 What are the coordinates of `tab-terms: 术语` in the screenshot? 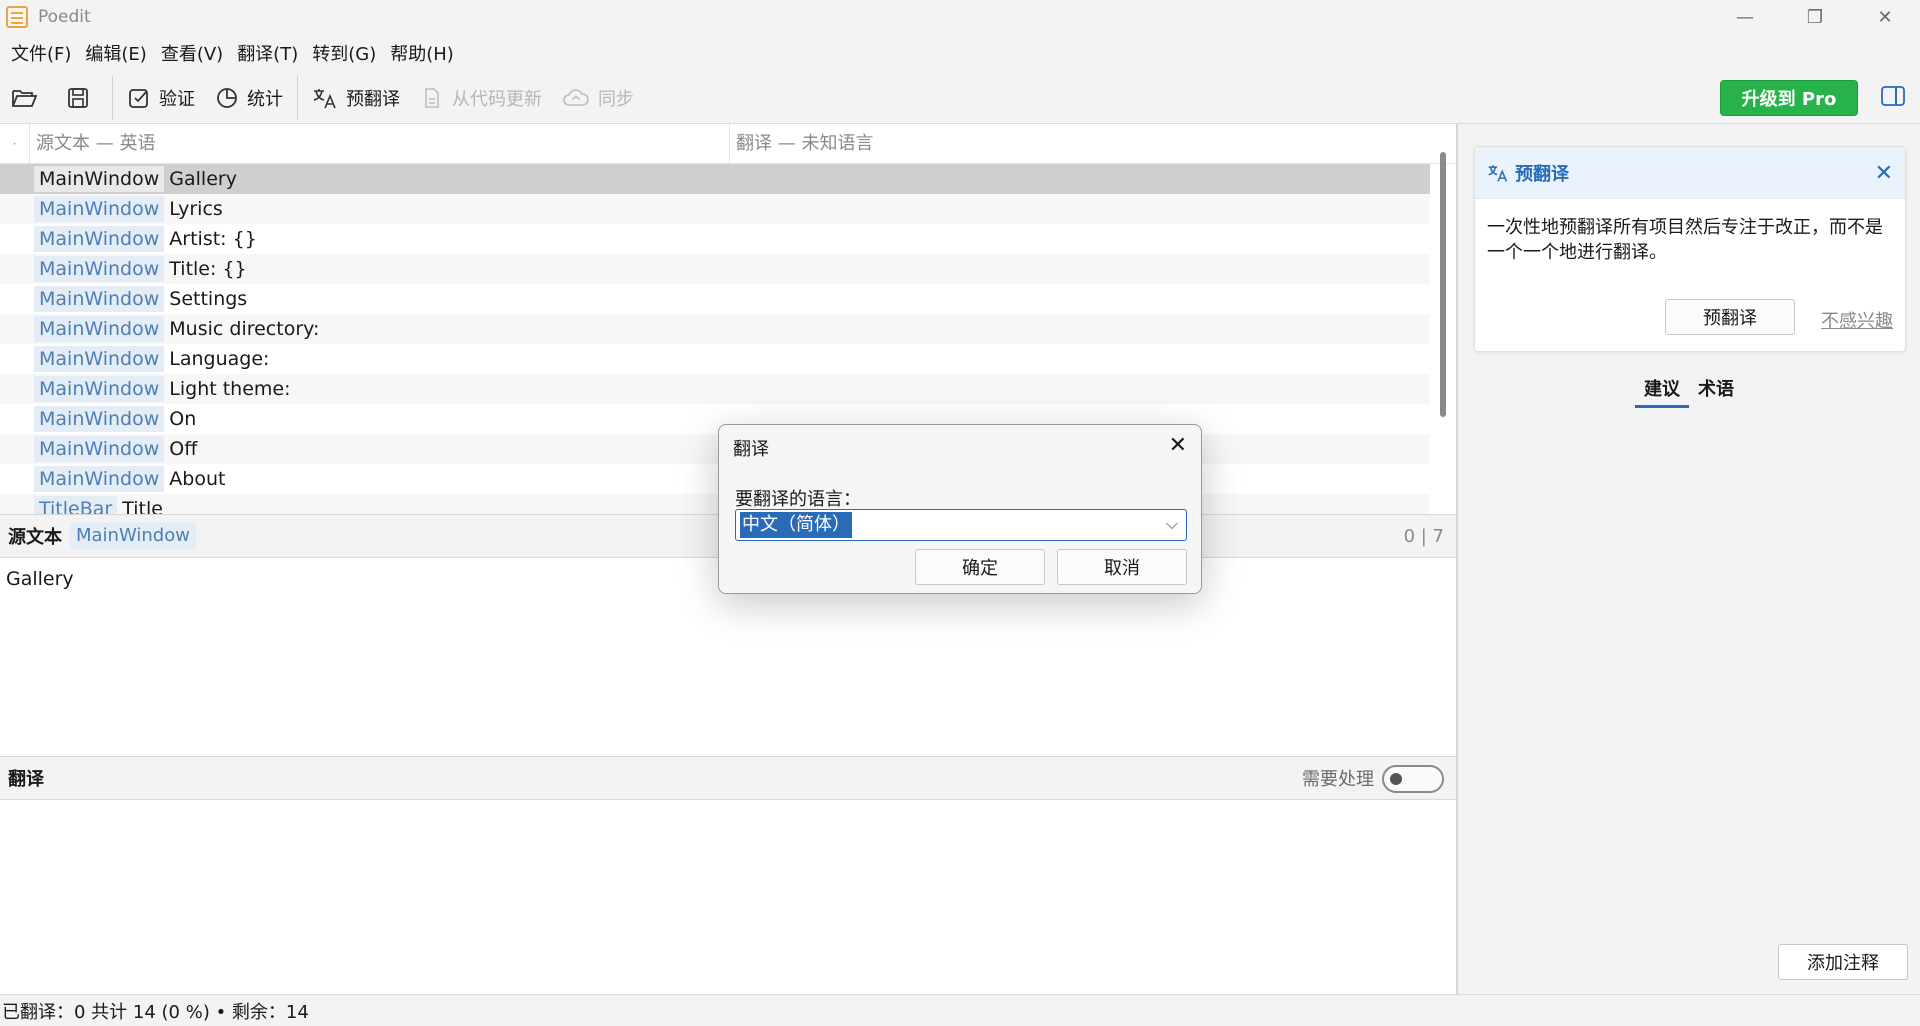 It's located at (1716, 392).